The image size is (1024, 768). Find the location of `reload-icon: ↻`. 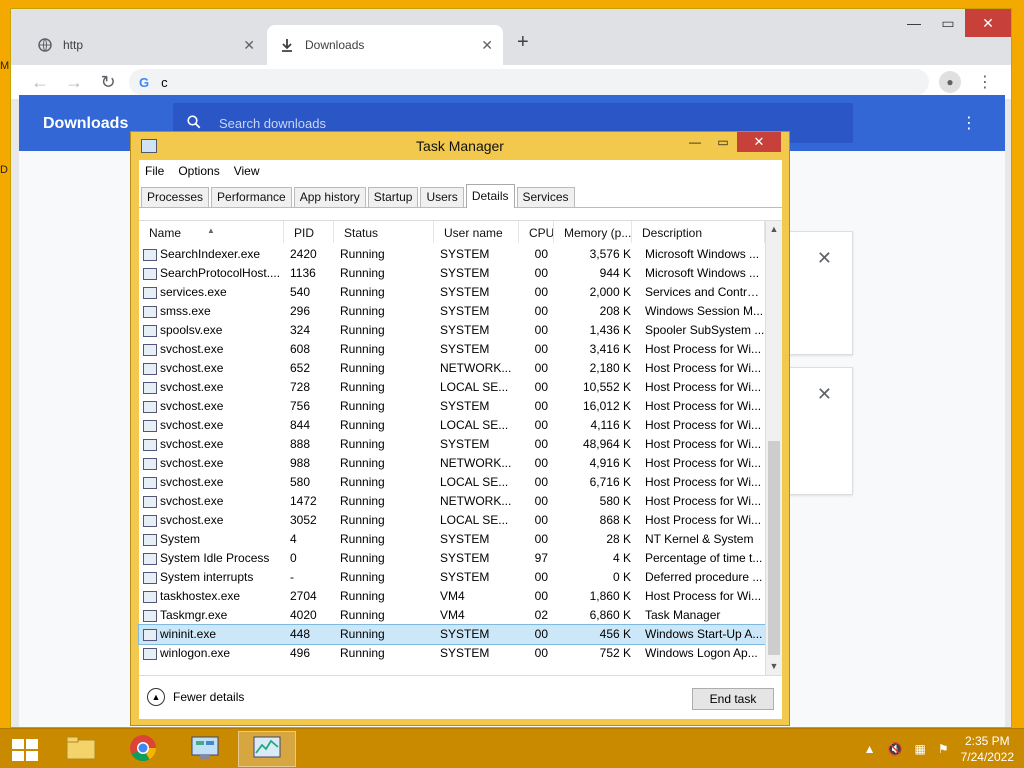

reload-icon: ↻ is located at coordinates (108, 82).